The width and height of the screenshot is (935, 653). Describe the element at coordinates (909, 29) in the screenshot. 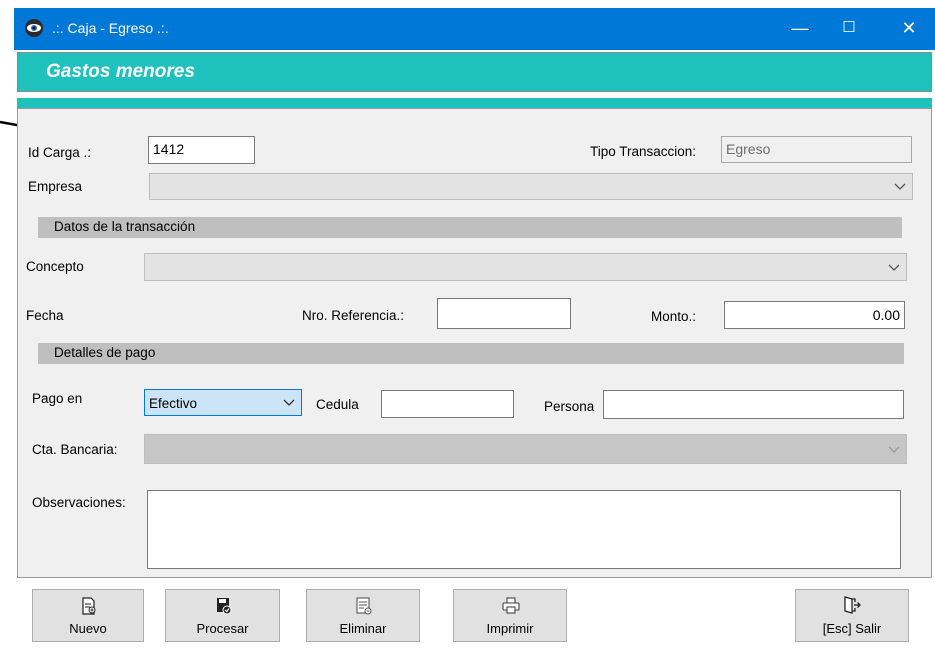

I see `close-button: ✕` at that location.